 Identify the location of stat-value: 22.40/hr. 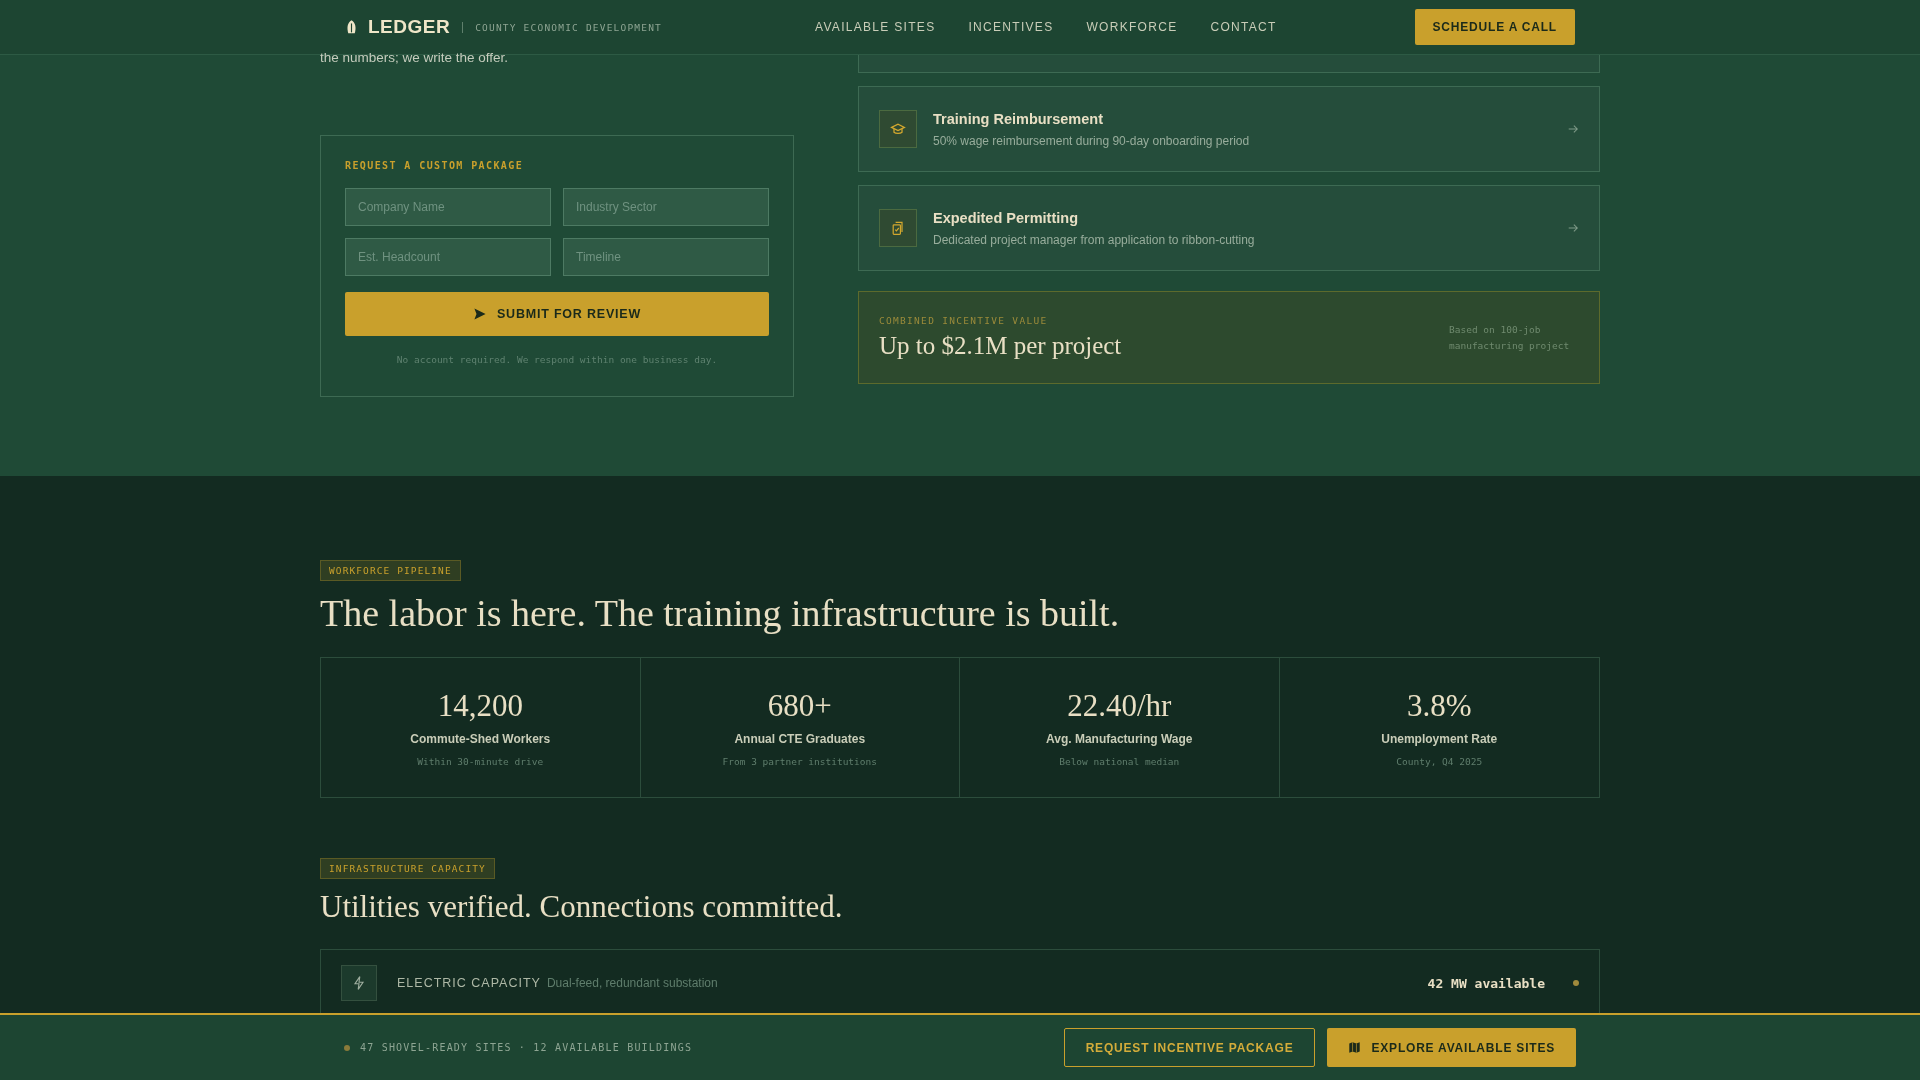
(1119, 706).